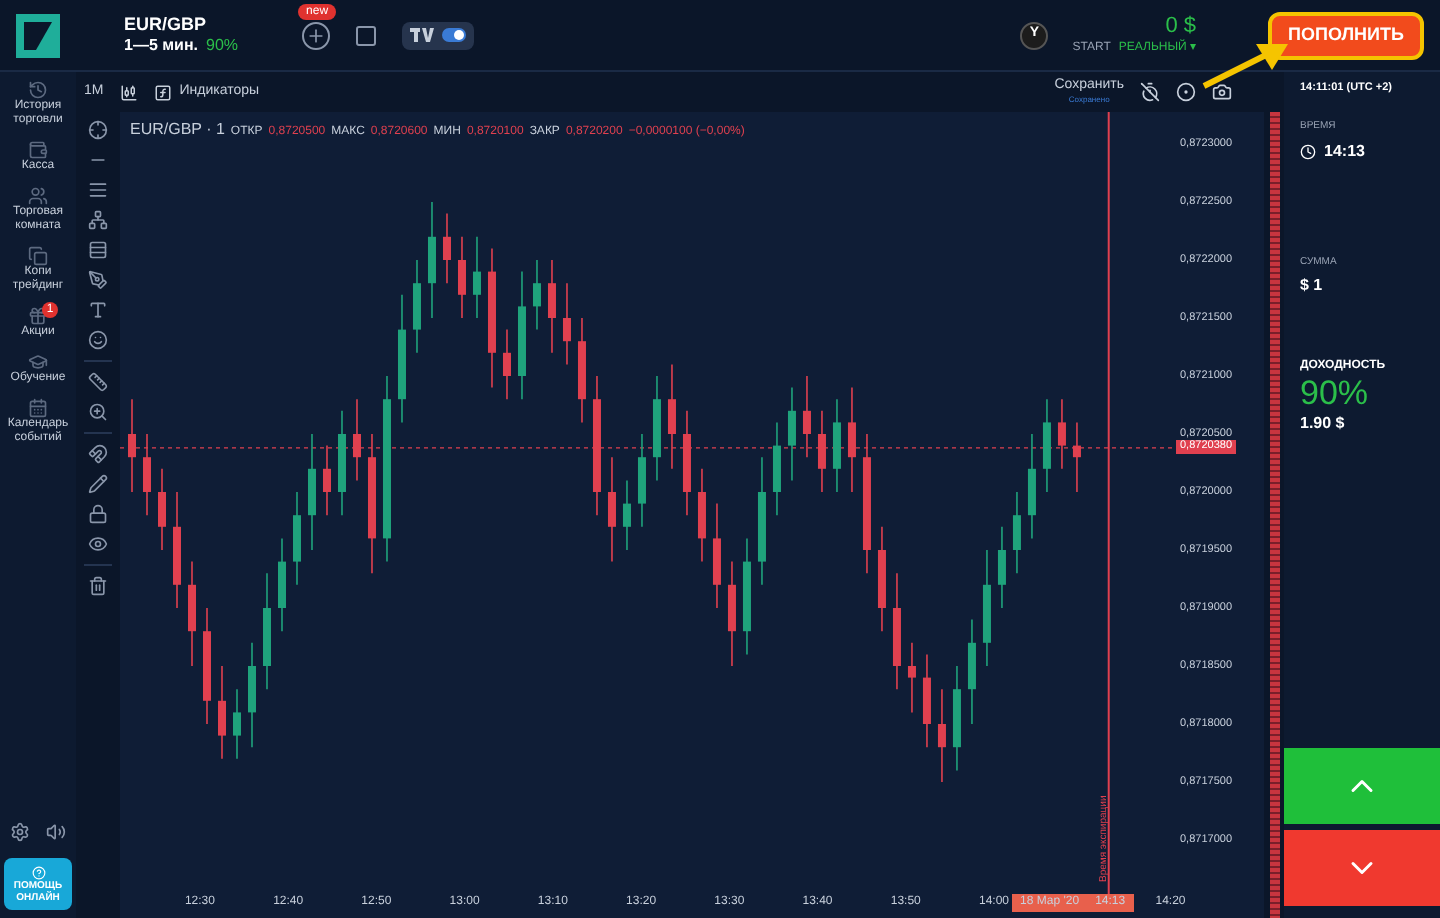 This screenshot has width=1440, height=918. I want to click on text-icon, so click(98, 310).